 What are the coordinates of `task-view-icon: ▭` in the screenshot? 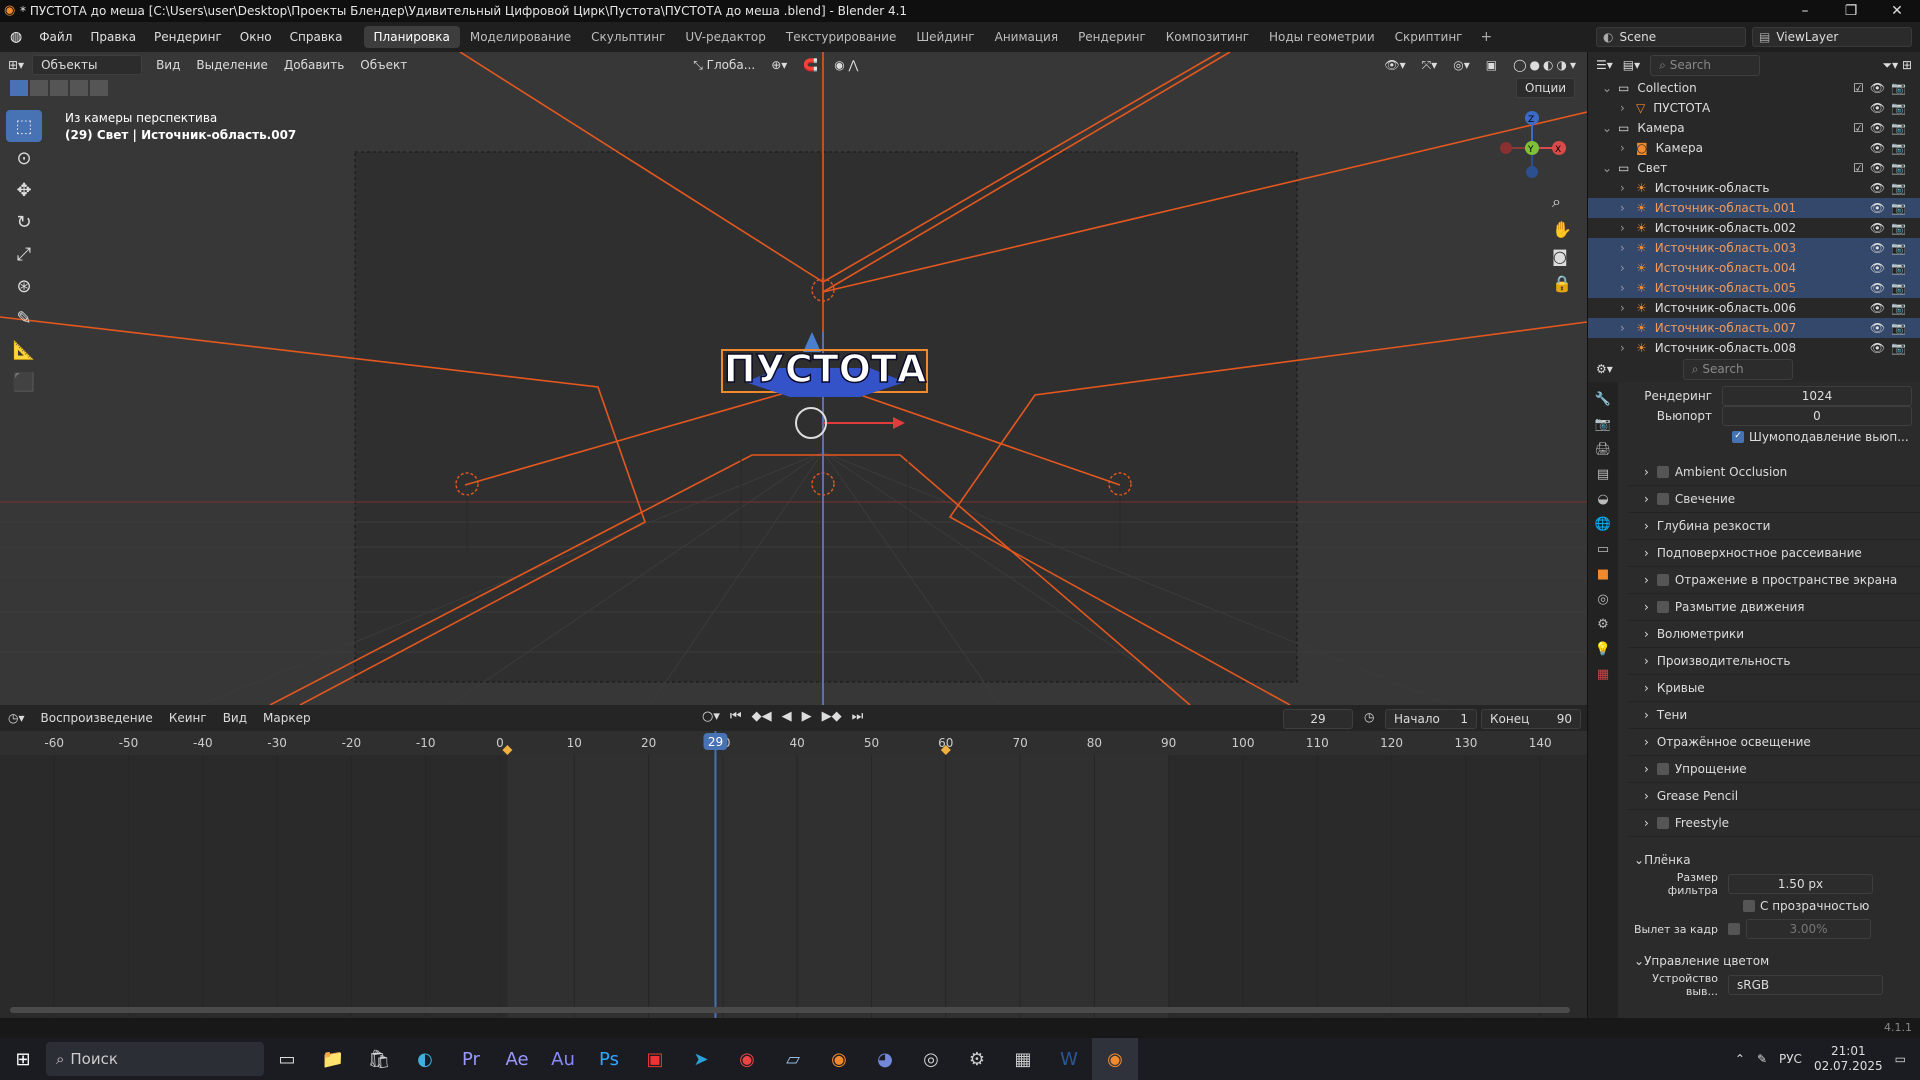 It's located at (287, 1059).